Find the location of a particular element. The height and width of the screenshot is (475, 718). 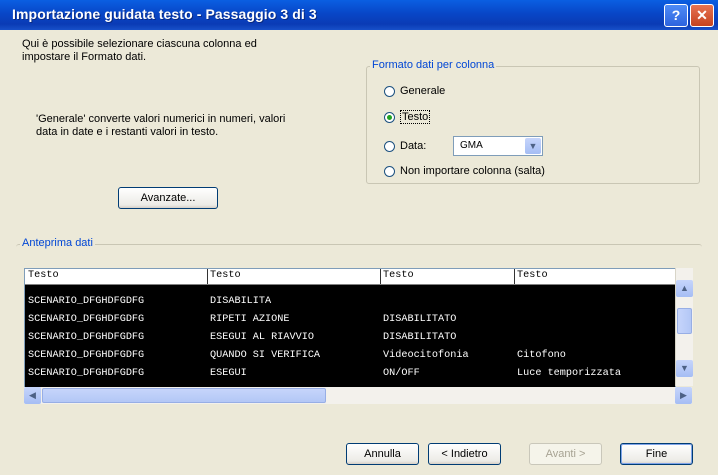

preview-cell: ESEGUI is located at coordinates (228, 373).